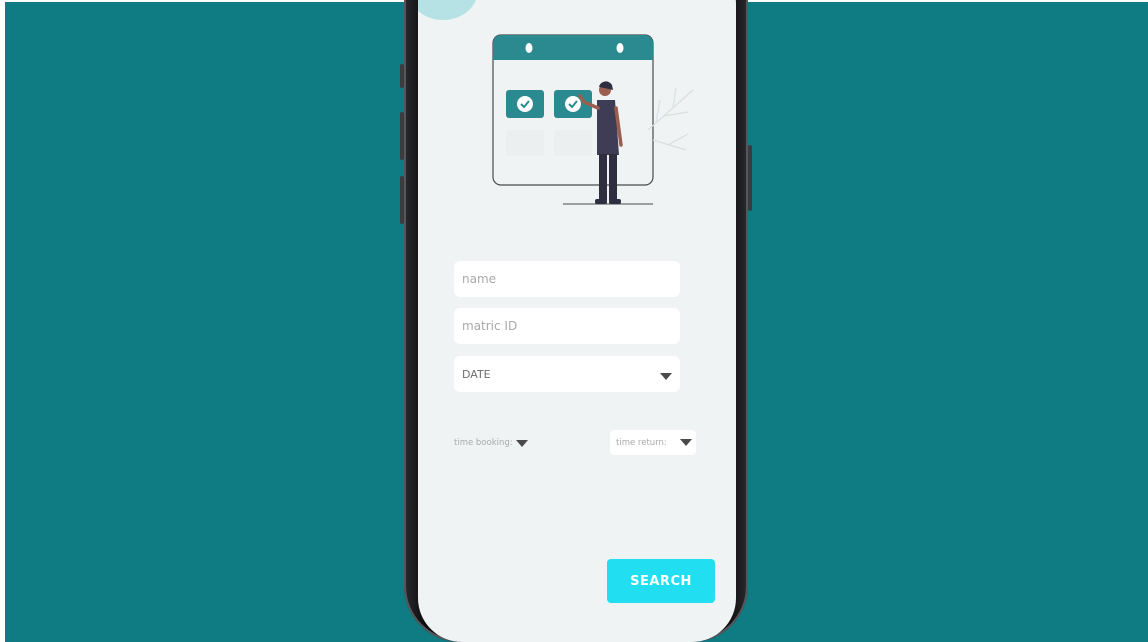 Image resolution: width=1148 pixels, height=642 pixels. Describe the element at coordinates (641, 442) in the screenshot. I see `time-return-label: time return:` at that location.